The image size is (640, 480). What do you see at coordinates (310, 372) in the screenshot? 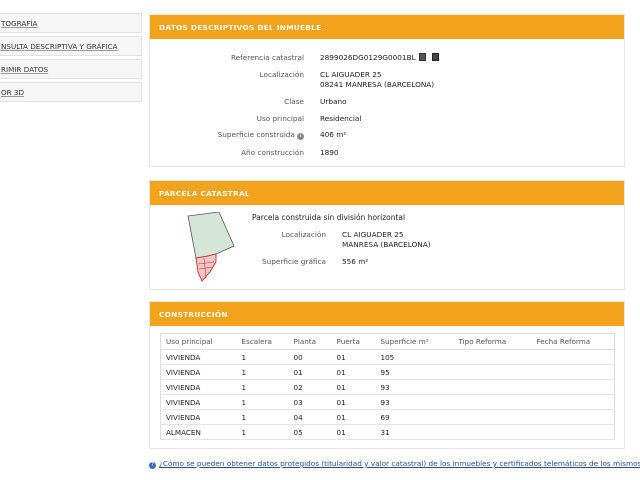
I see `cell-planta: 01` at bounding box center [310, 372].